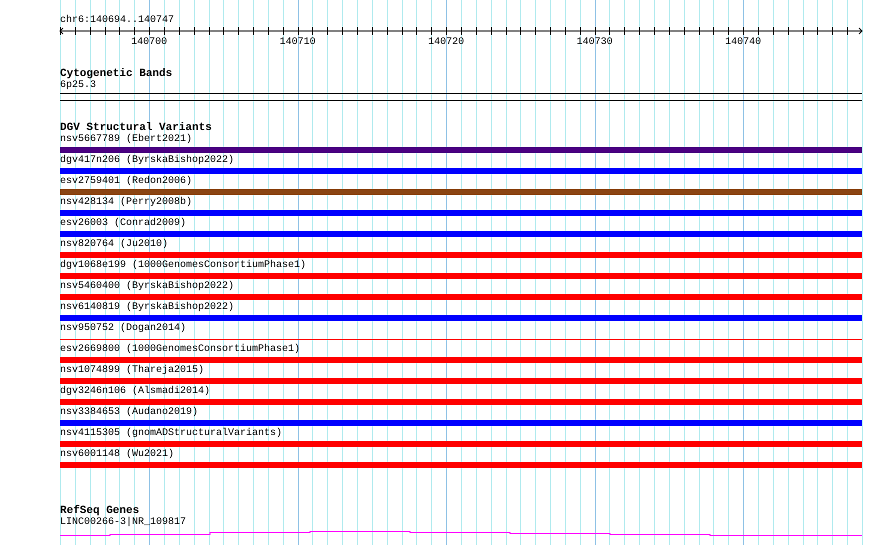  Describe the element at coordinates (124, 224) in the screenshot. I see `variant-label: esv26003 (Conrad2009)` at that location.